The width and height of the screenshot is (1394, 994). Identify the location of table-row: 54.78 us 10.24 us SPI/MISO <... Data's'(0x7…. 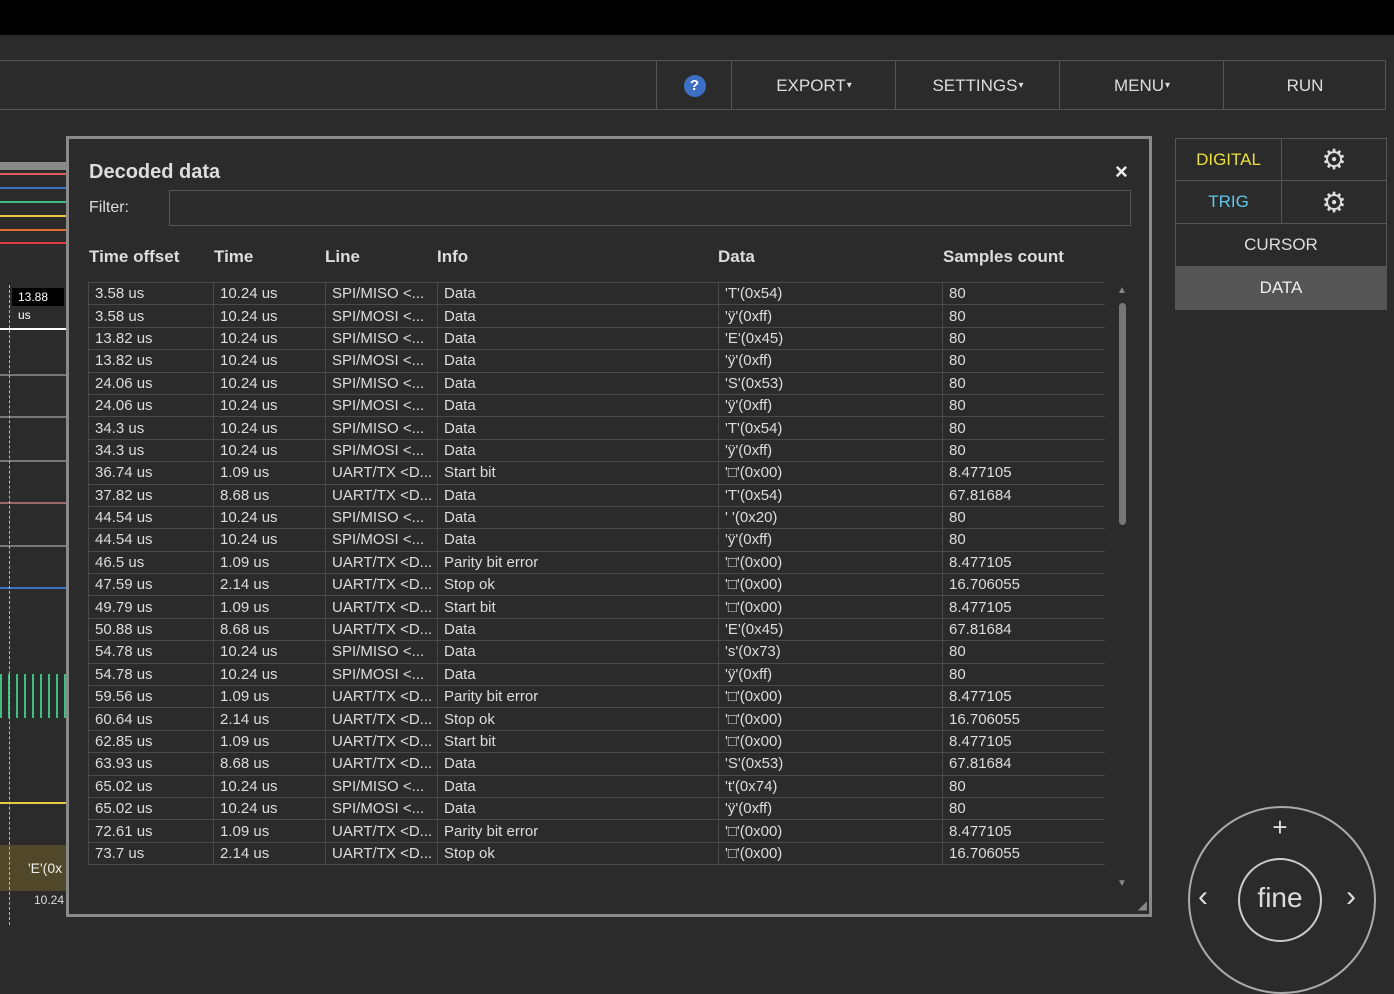
(596, 652).